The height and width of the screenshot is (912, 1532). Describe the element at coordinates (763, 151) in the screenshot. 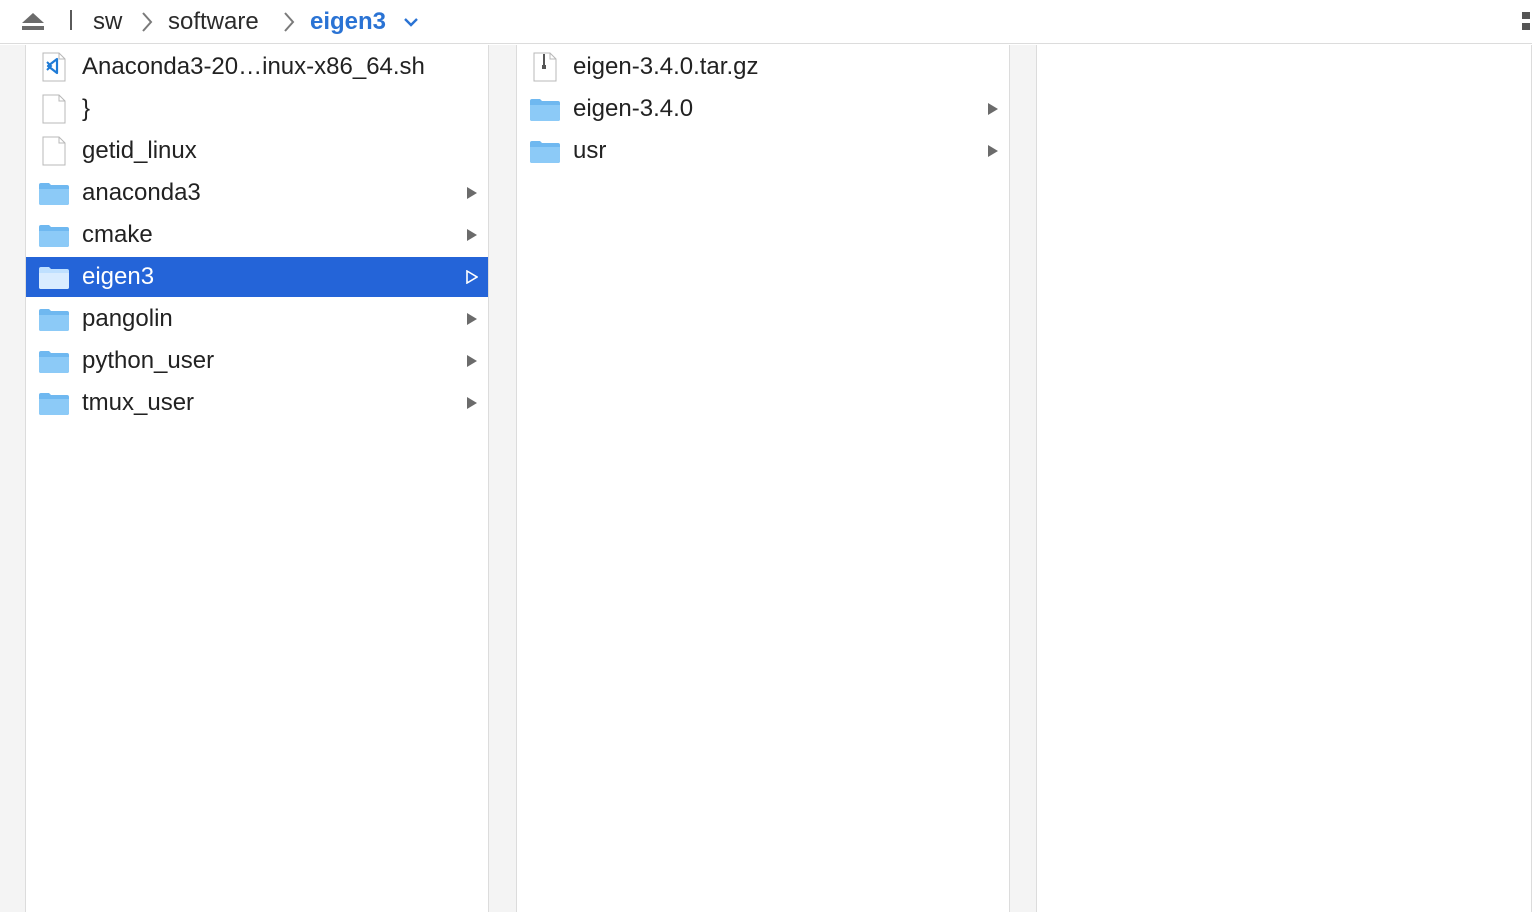

I see `folder-row: usr` at that location.